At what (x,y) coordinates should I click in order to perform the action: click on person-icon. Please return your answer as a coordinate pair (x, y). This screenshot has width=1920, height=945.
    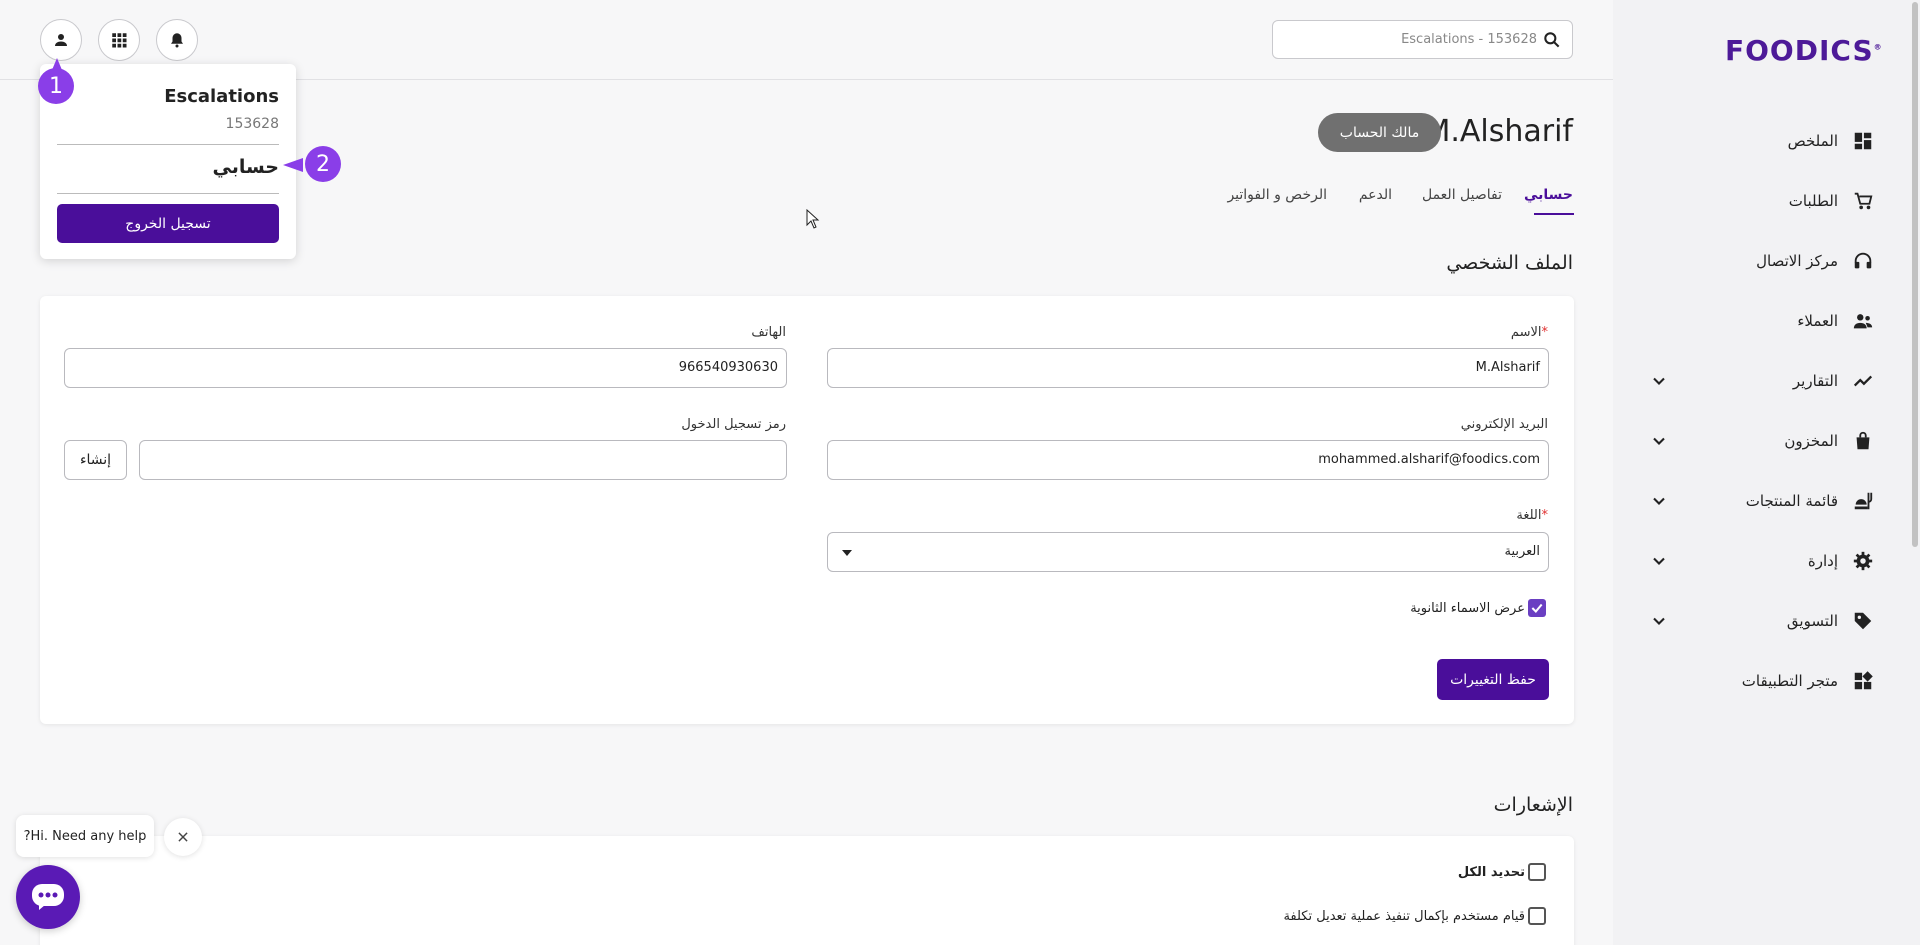
    Looking at the image, I should click on (61, 40).